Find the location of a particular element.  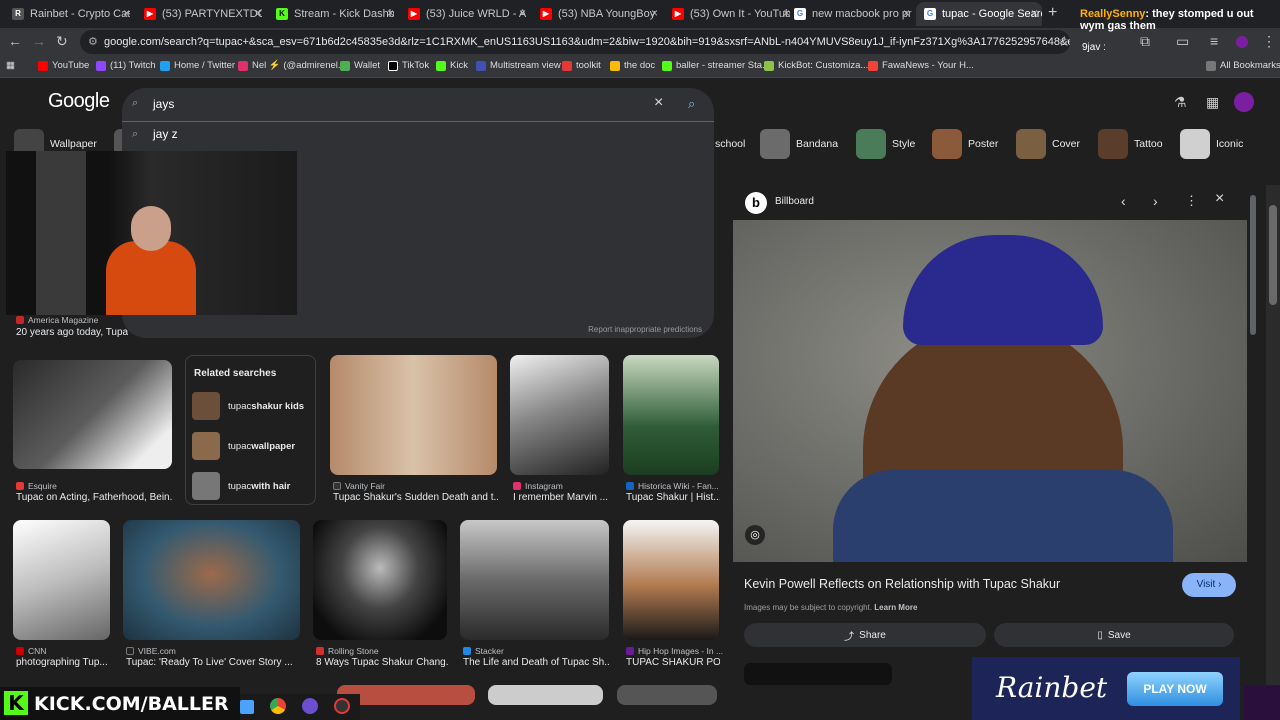

related-item: tupac wallpaper is located at coordinates (243, 446).